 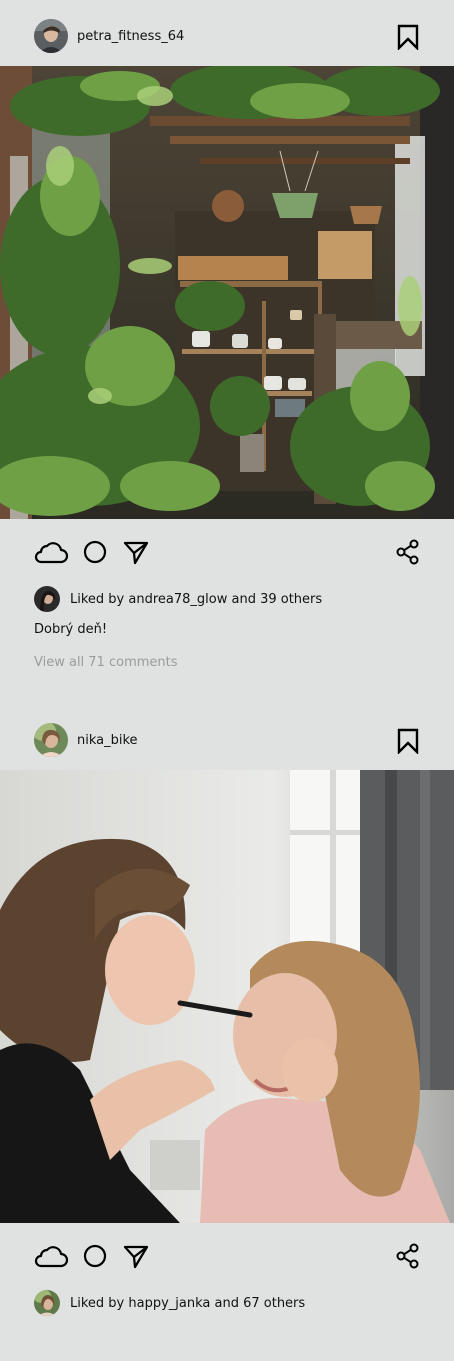 I want to click on likes-count-text: Liked by andrea78_glow and 39 others, so click(x=196, y=600).